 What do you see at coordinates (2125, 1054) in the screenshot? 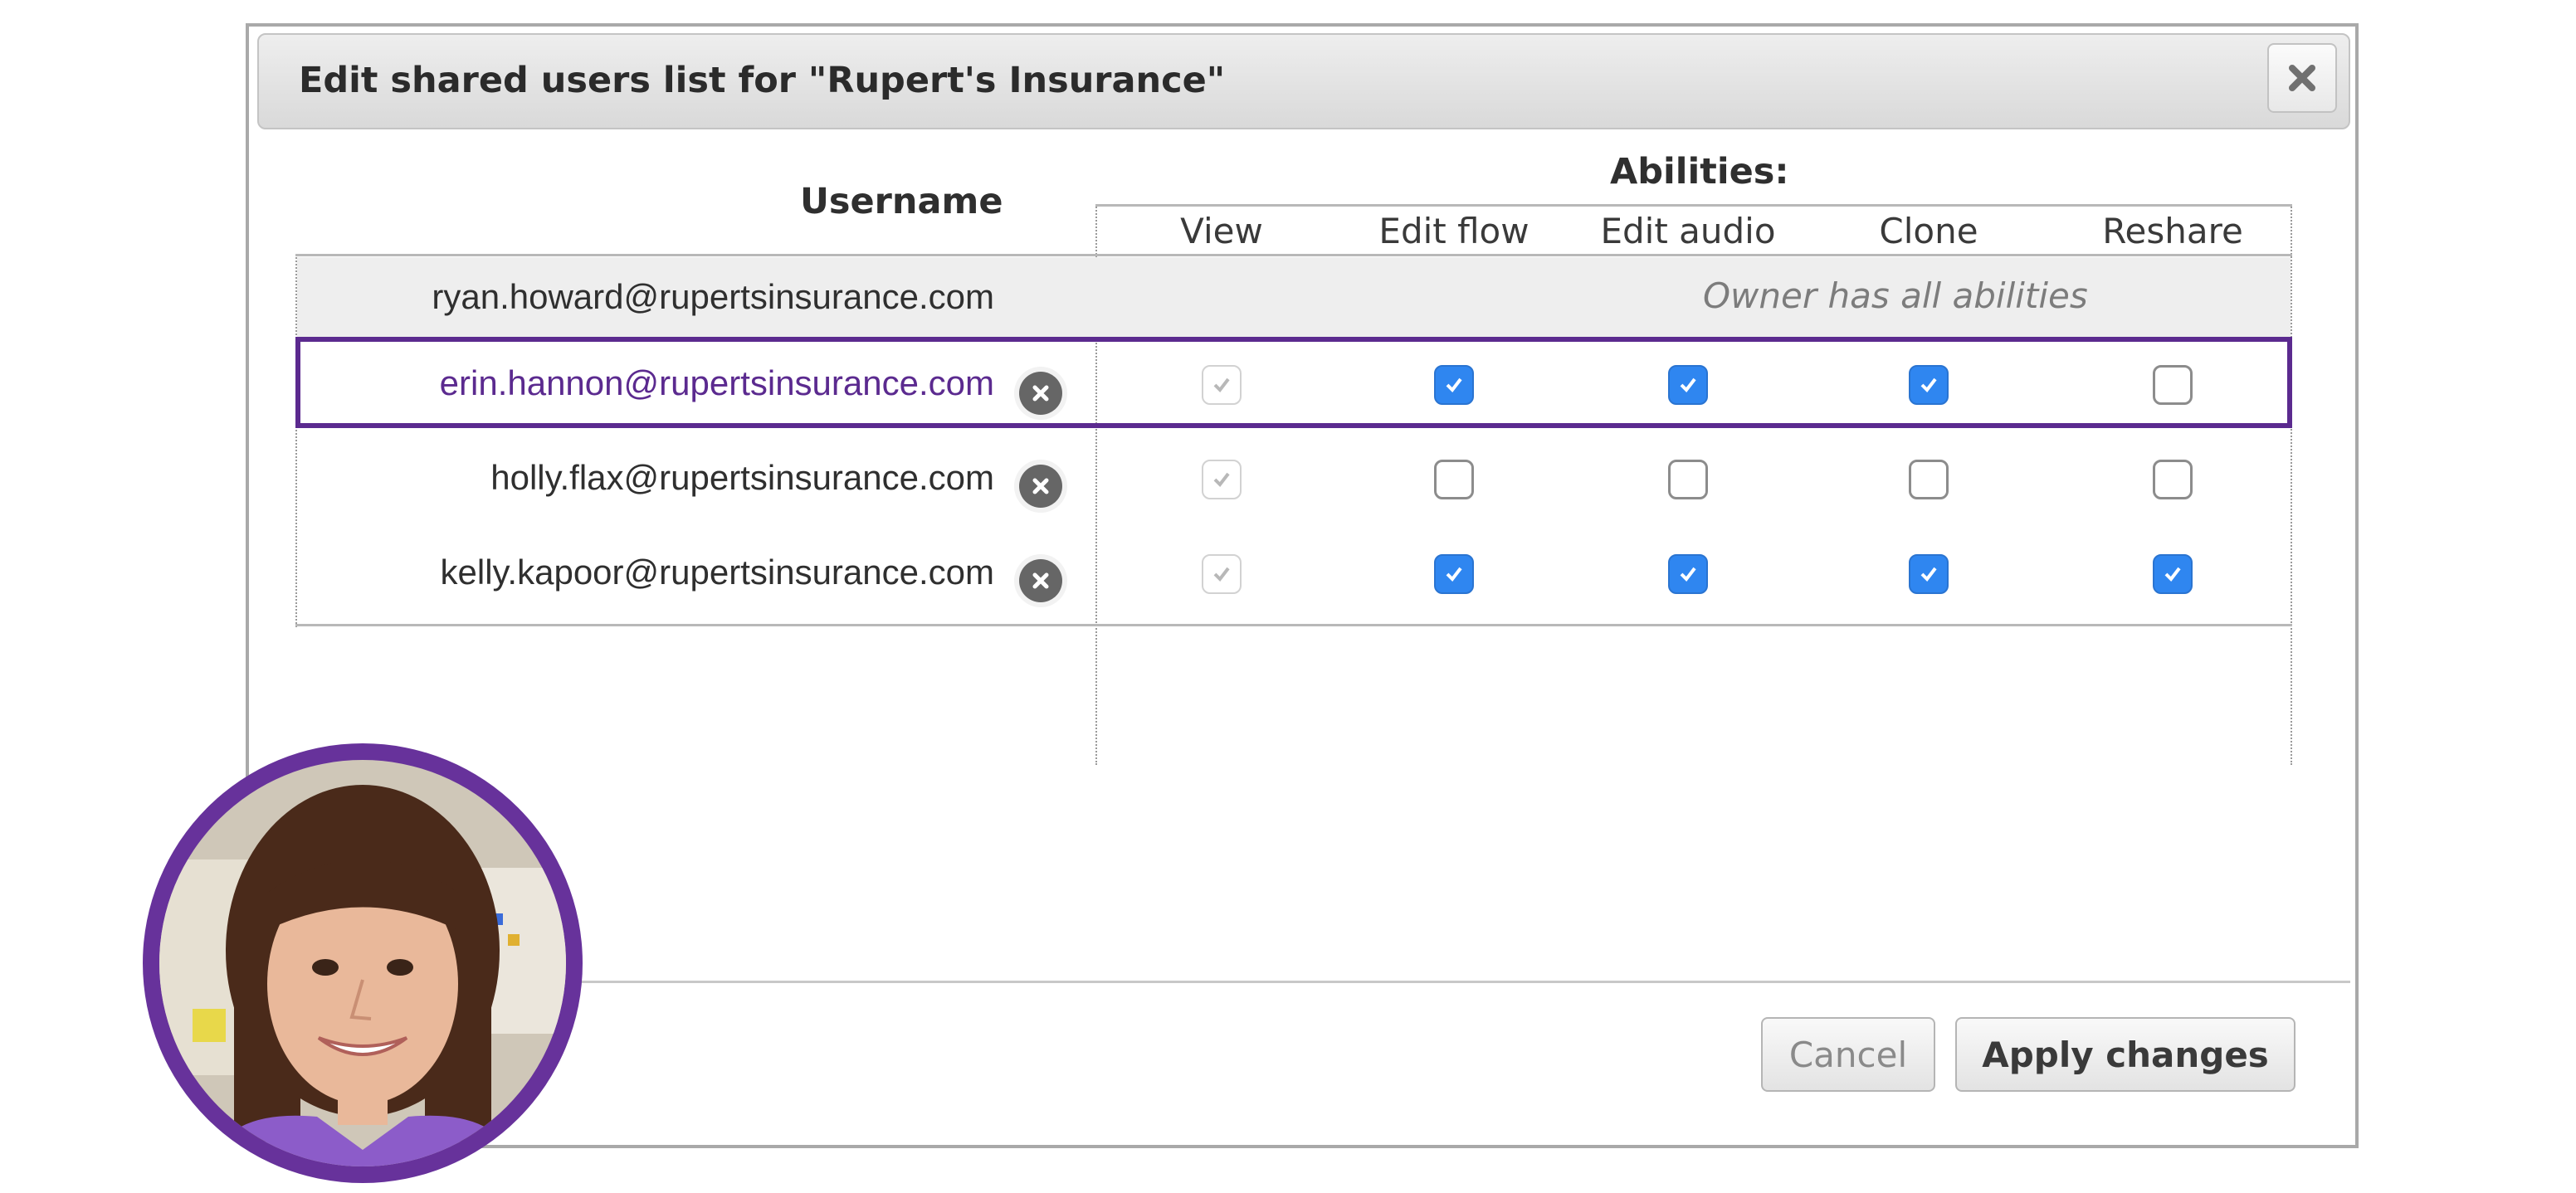
I see `apply-changes-button: Apply changes` at bounding box center [2125, 1054].